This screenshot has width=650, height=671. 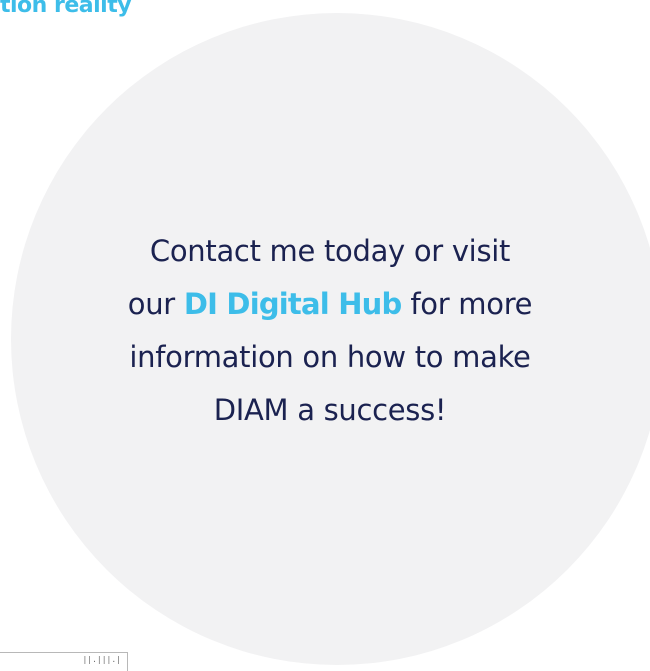 What do you see at coordinates (66, 9) in the screenshot?
I see `heading-fragment: tion reality` at bounding box center [66, 9].